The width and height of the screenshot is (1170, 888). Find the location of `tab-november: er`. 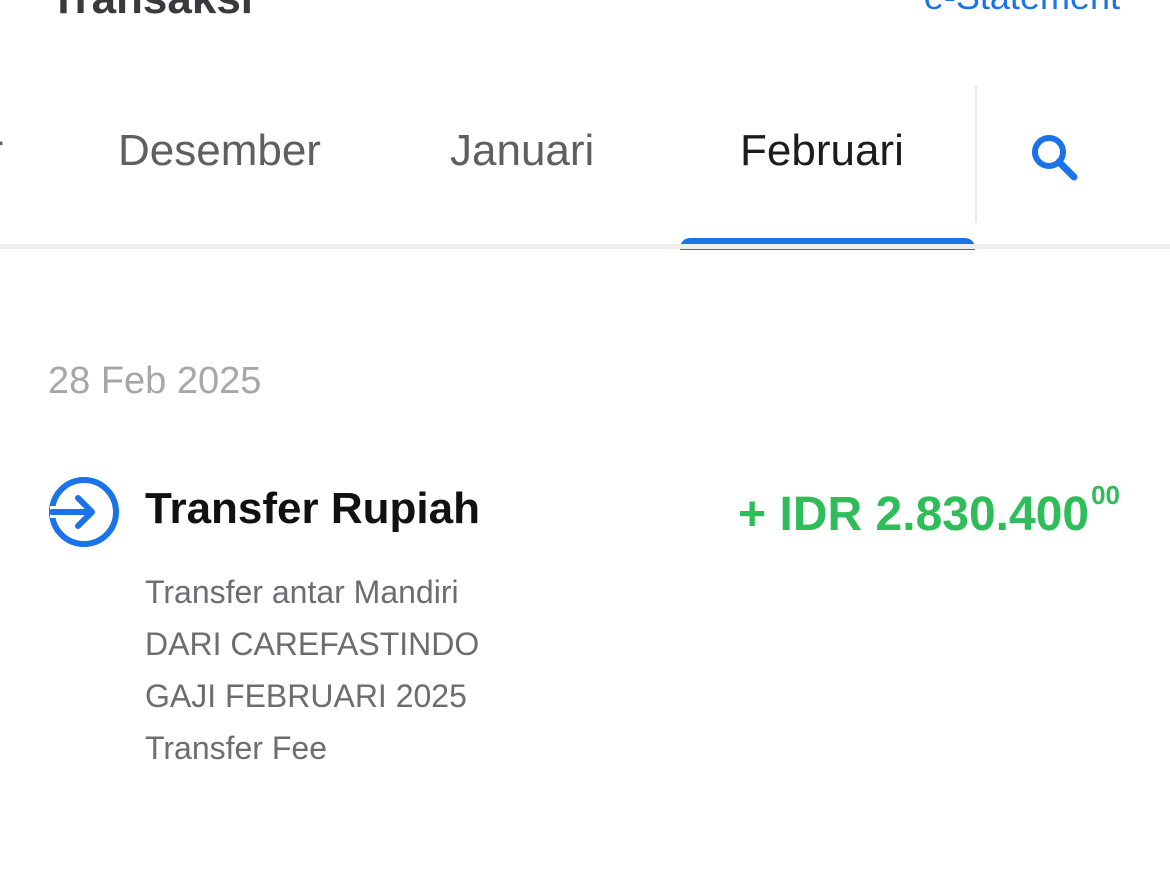

tab-november: er is located at coordinates (1, 151).